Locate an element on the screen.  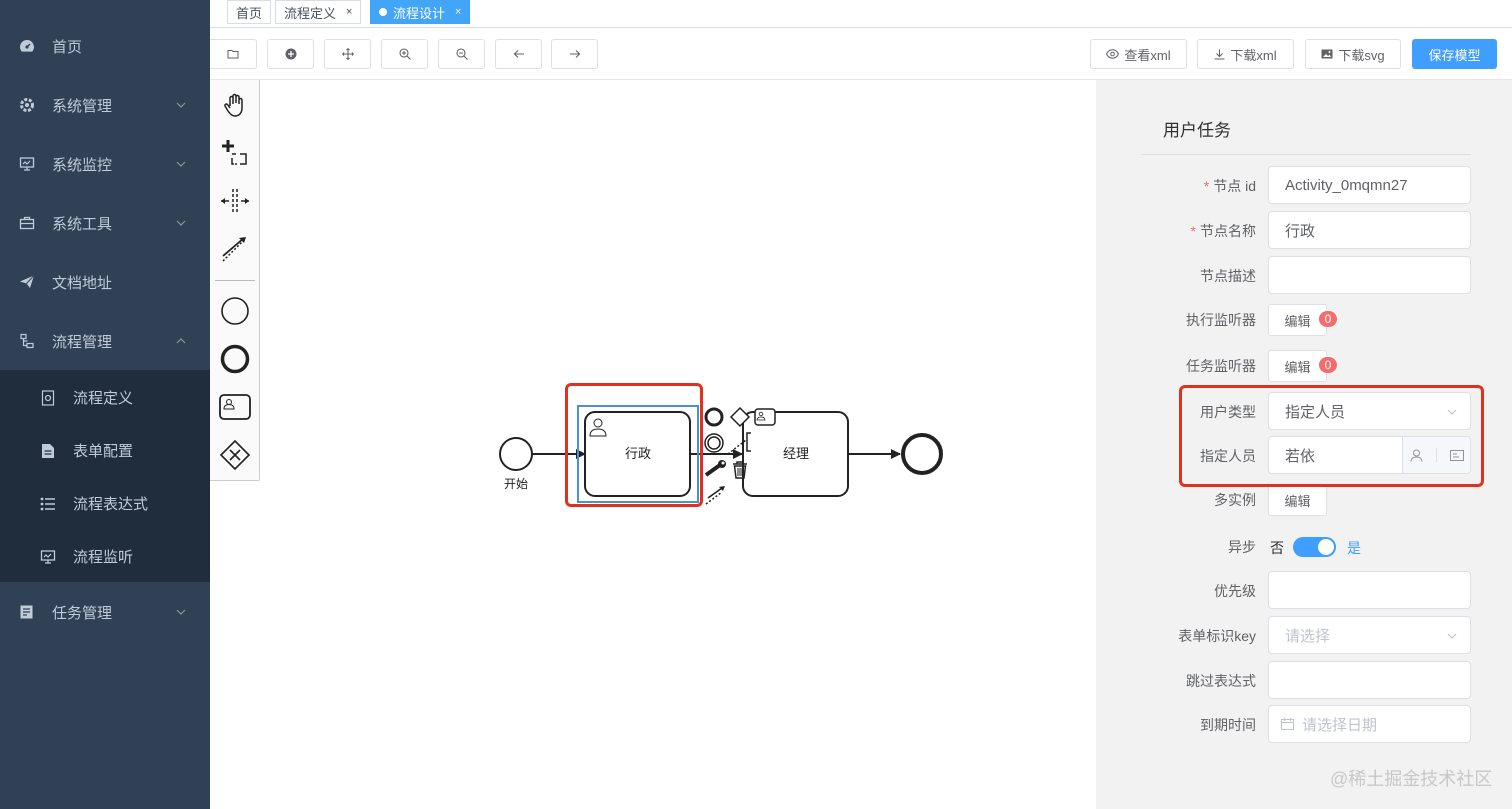
panel-divider is located at coordinates (1306, 154).